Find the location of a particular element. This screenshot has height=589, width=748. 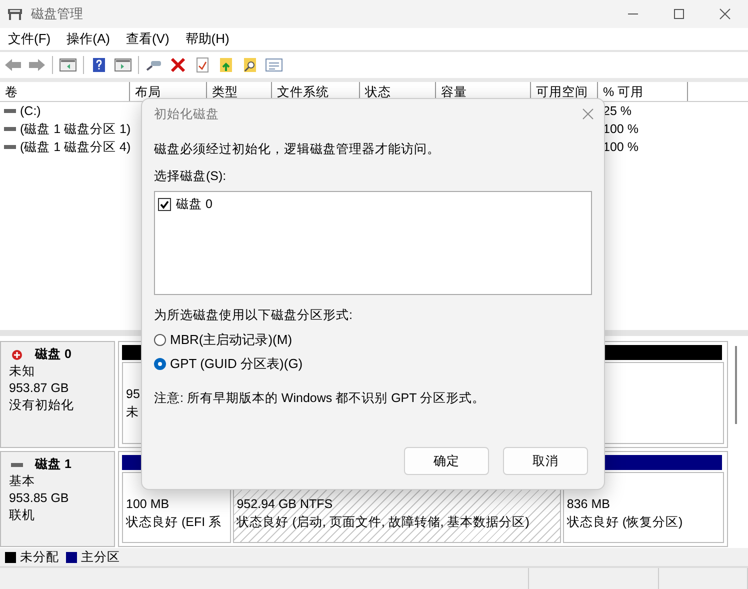

field-label: 为所选磁盘使用以下磁盘分区形式: is located at coordinates (254, 315).